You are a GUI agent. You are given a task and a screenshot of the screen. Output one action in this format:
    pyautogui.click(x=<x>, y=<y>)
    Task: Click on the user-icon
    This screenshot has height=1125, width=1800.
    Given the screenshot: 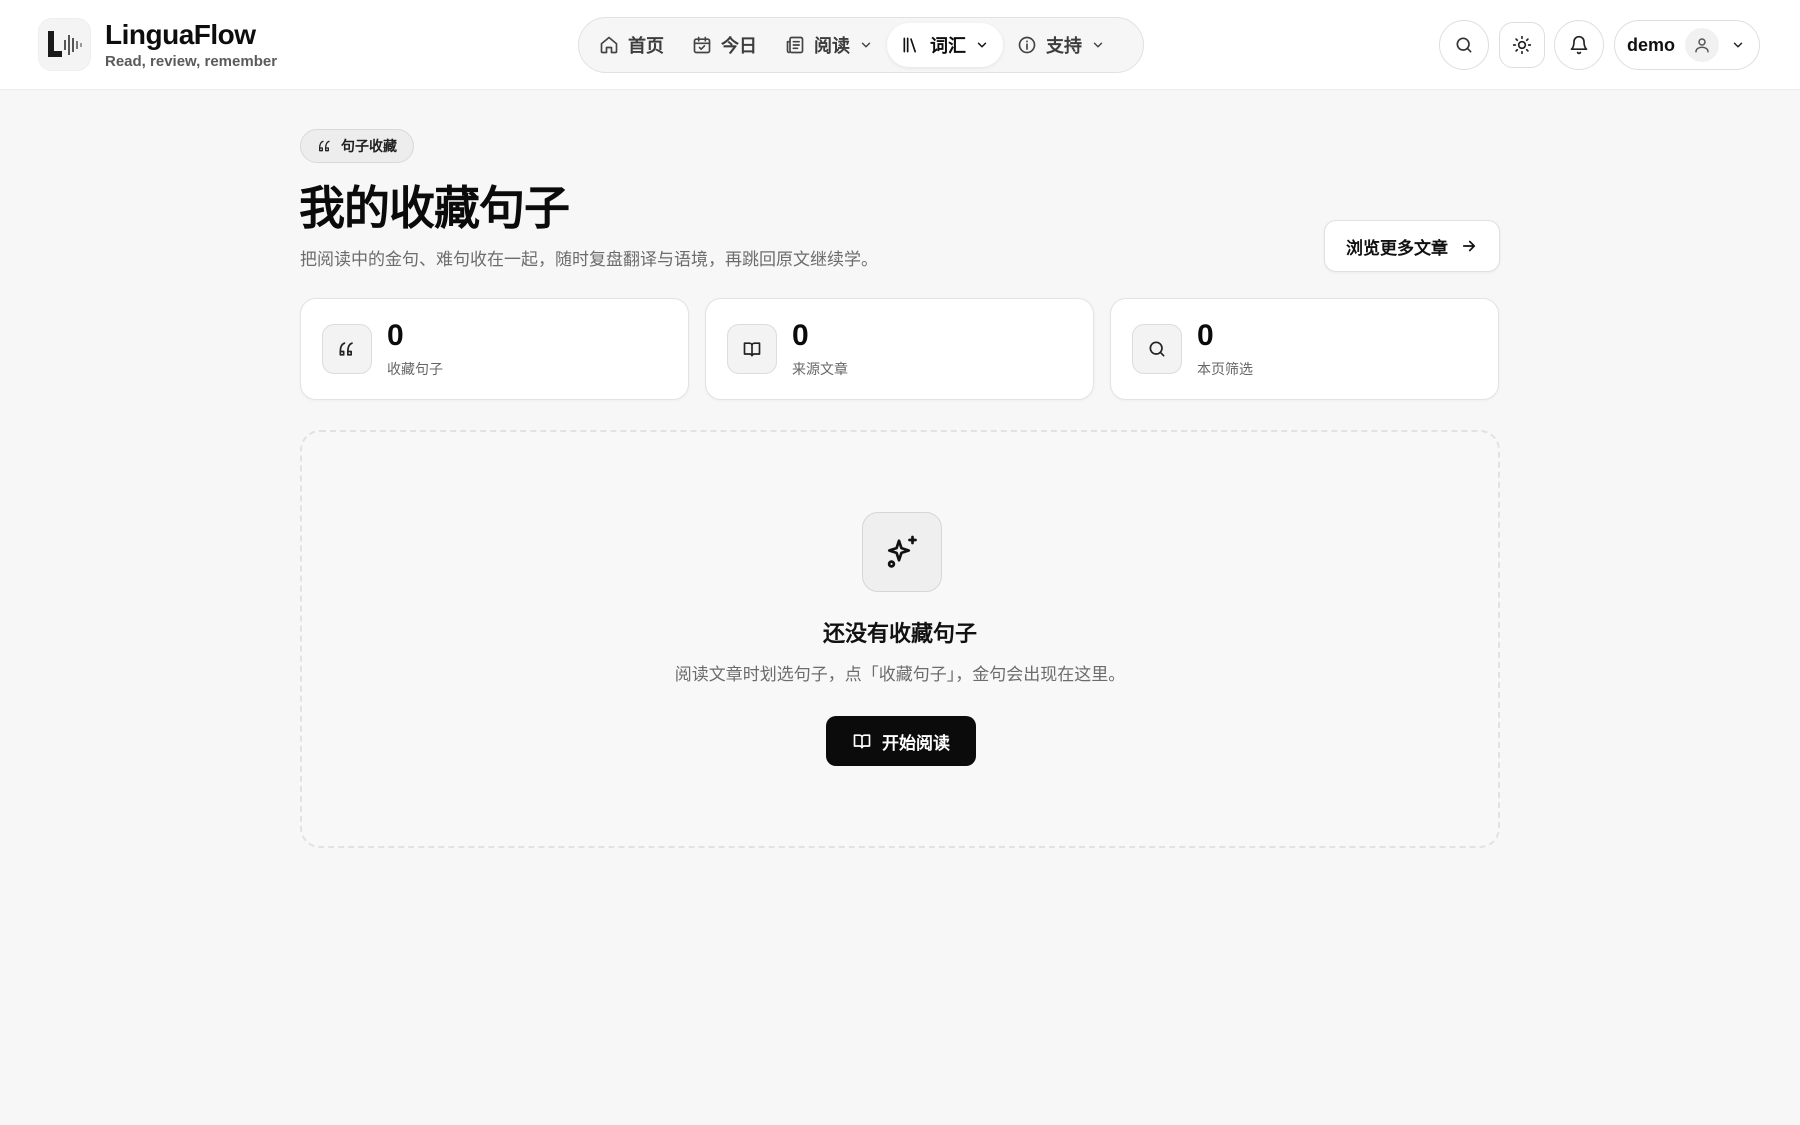 What is the action you would take?
    pyautogui.click(x=1702, y=45)
    